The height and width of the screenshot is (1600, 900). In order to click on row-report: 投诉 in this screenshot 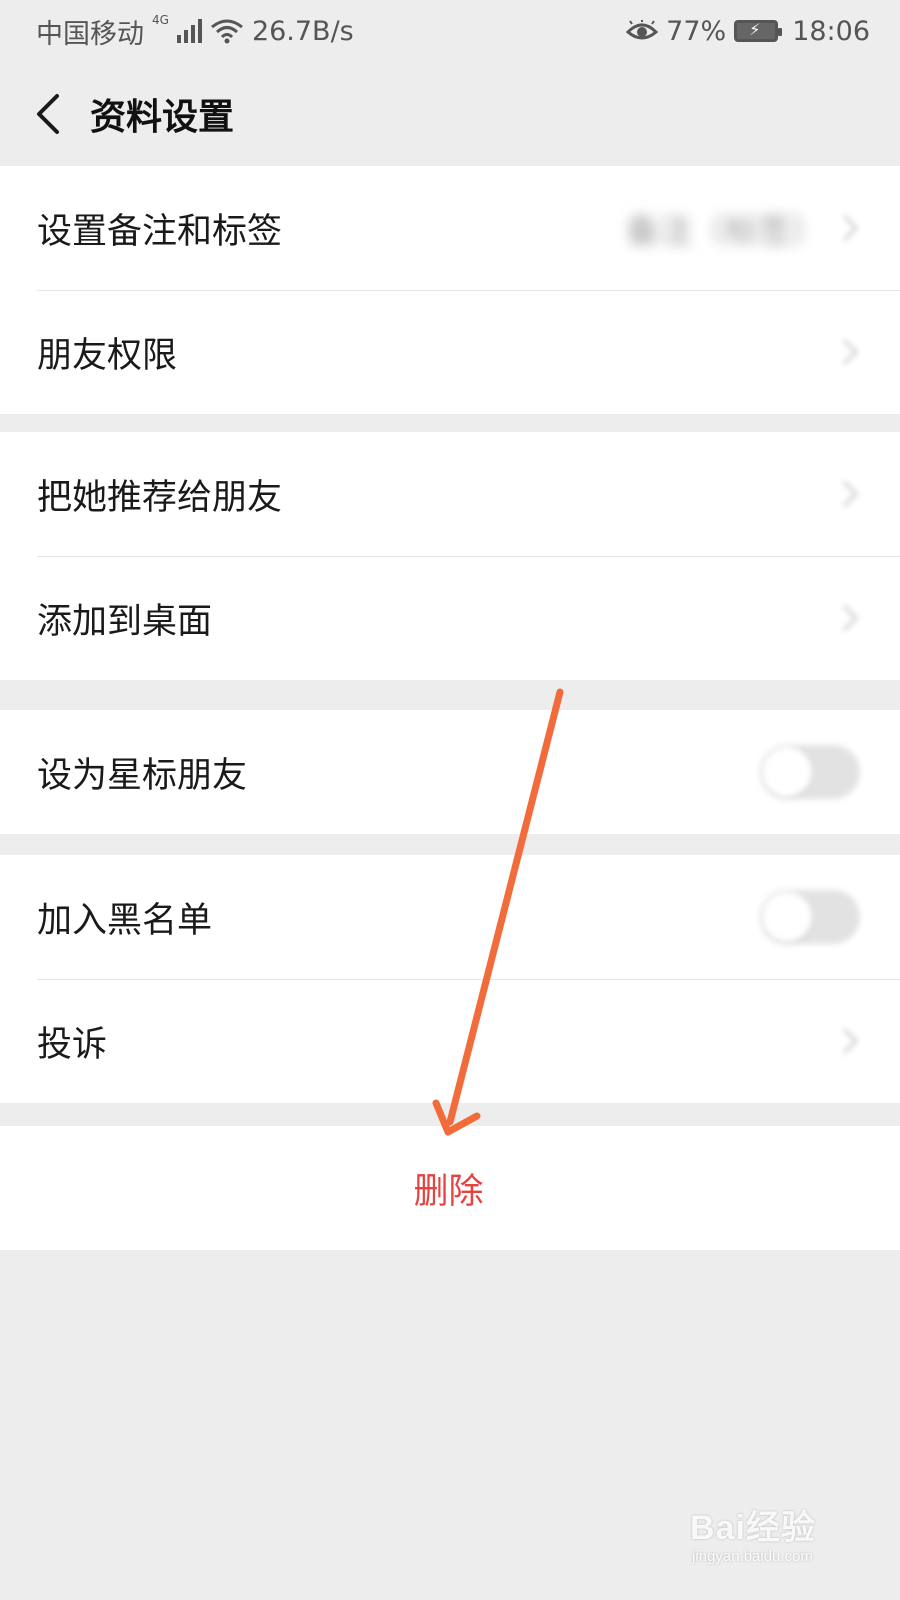, I will do `click(450, 1041)`.